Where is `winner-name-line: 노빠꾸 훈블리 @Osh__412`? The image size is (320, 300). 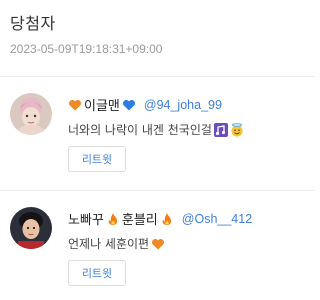
winner-name-line: 노빠꾸 훈블리 @Osh__412 is located at coordinates (160, 219).